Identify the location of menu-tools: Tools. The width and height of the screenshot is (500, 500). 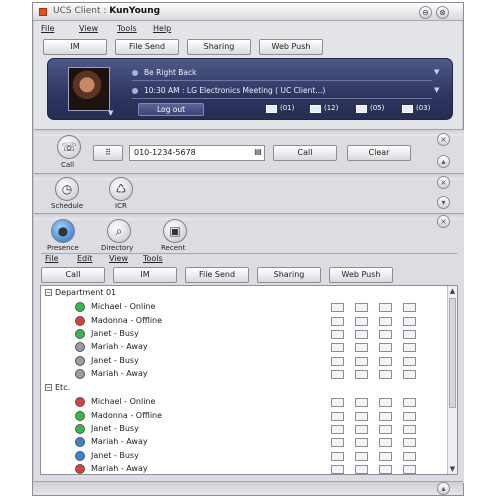
(127, 28).